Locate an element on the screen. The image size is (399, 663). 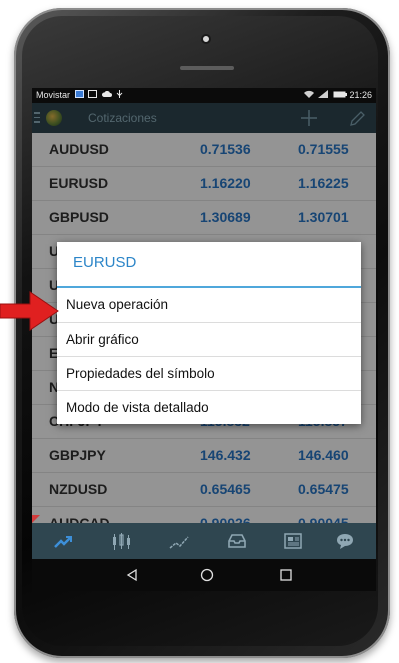
chart-candles-icon is located at coordinates (121, 541).